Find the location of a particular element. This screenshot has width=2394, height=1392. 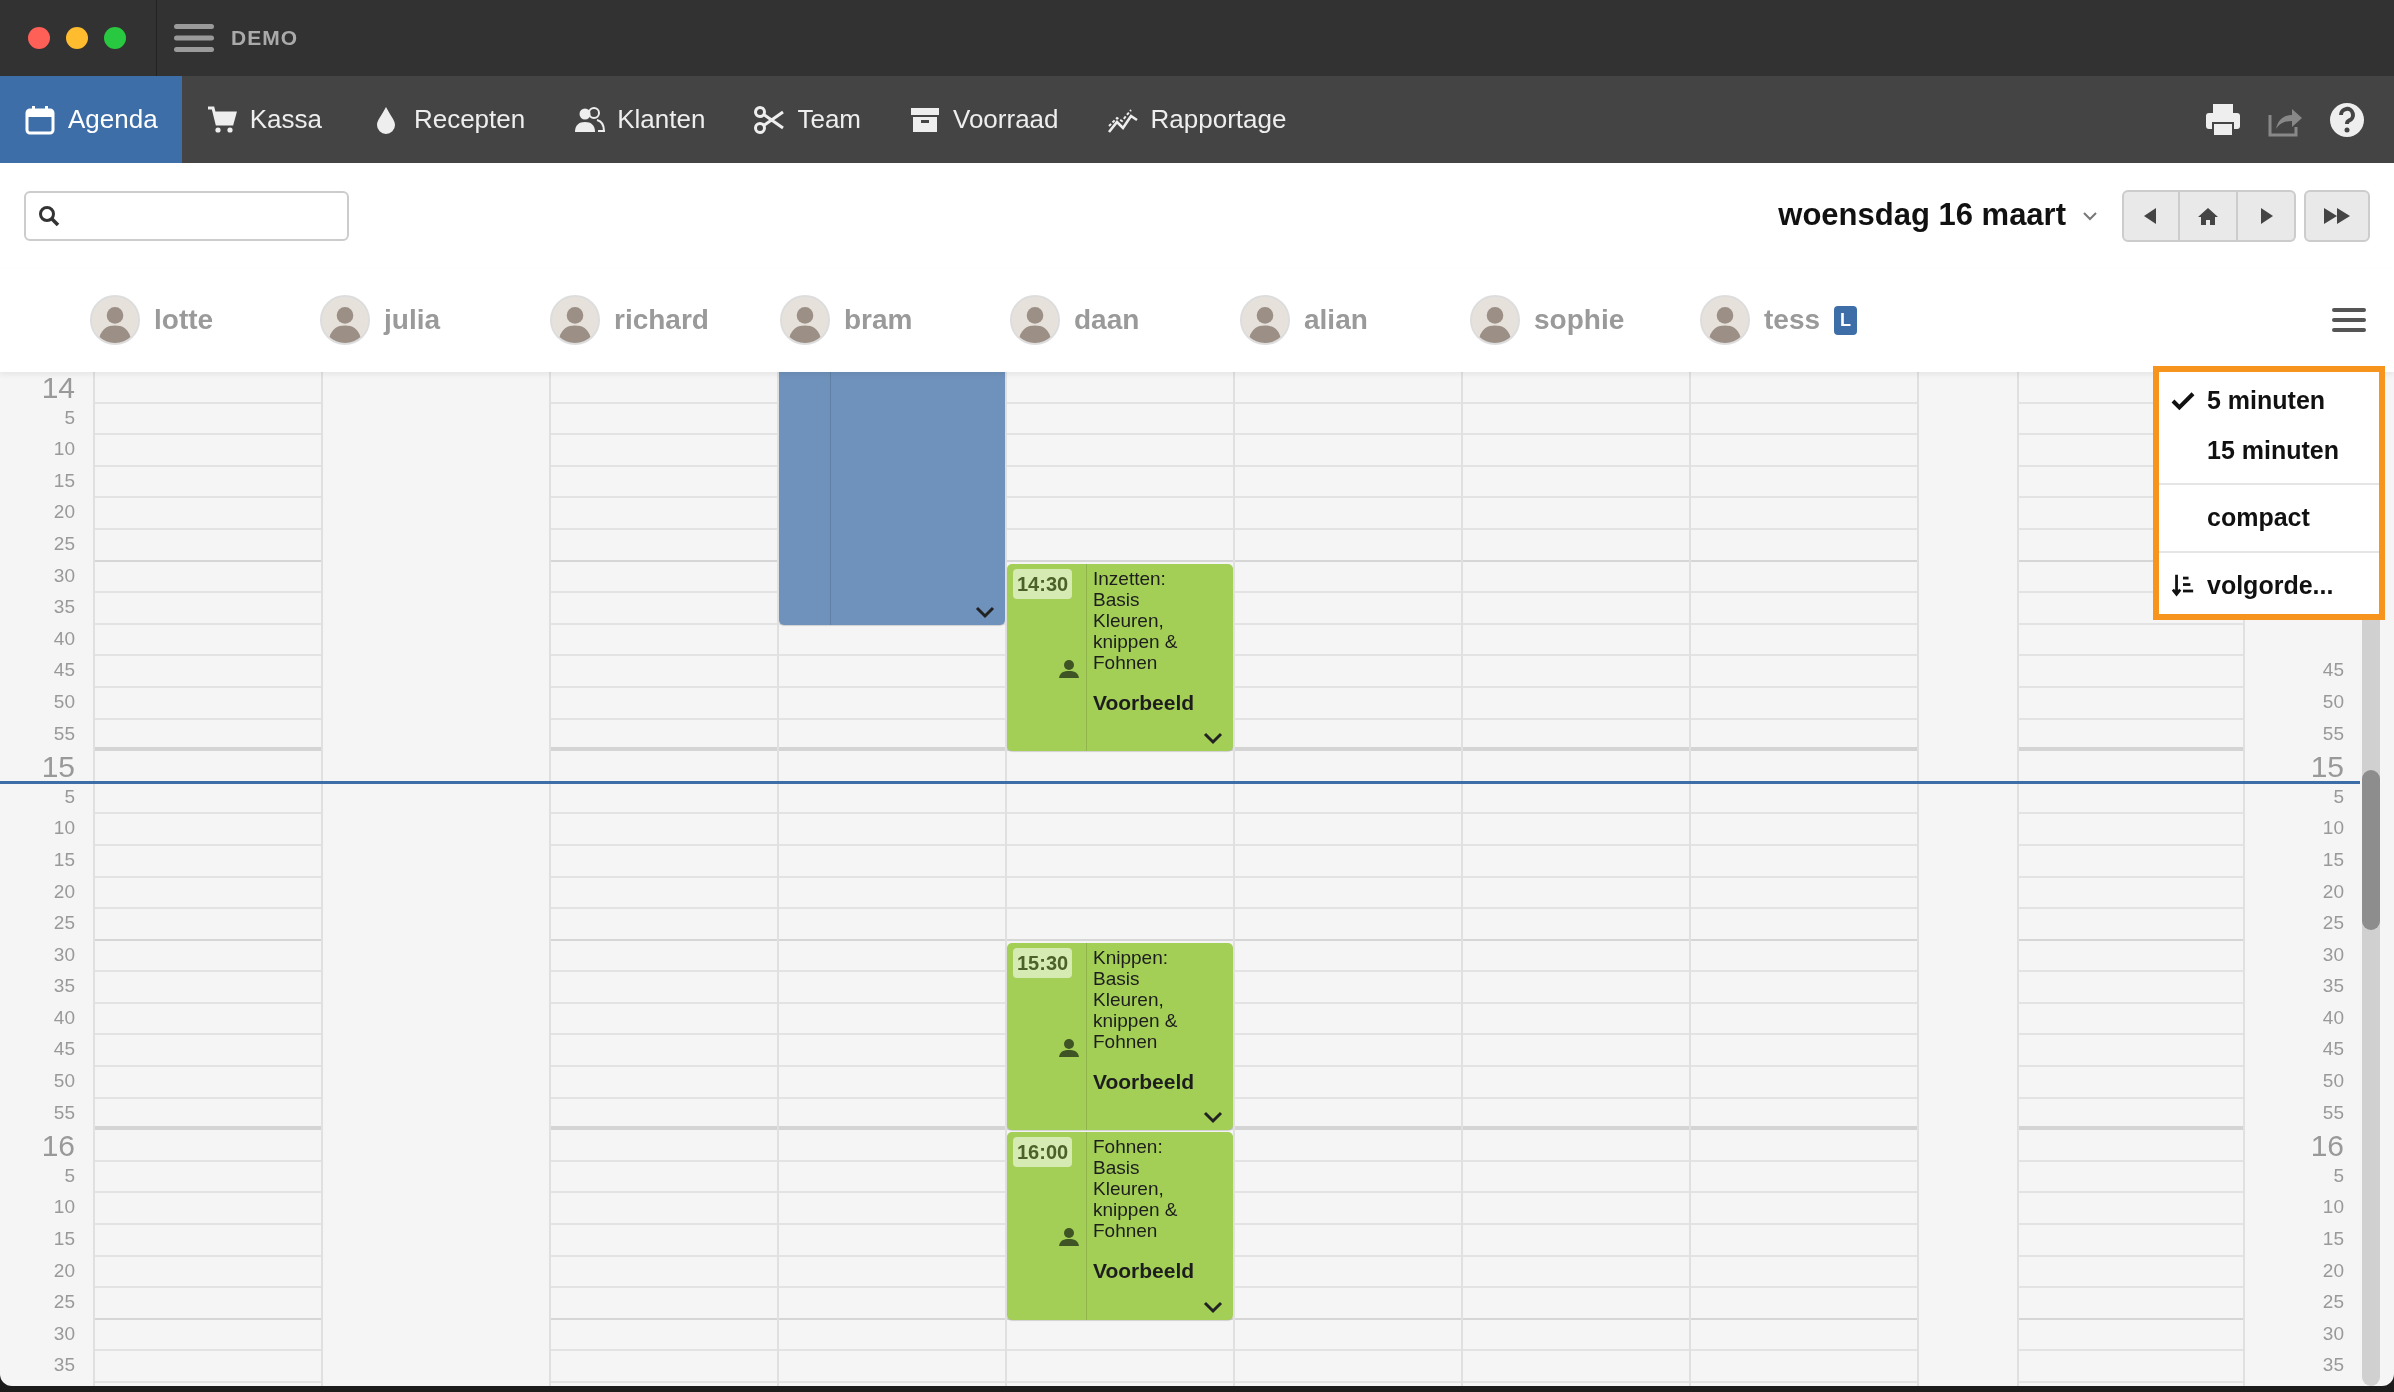

check-icon is located at coordinates (2183, 400).